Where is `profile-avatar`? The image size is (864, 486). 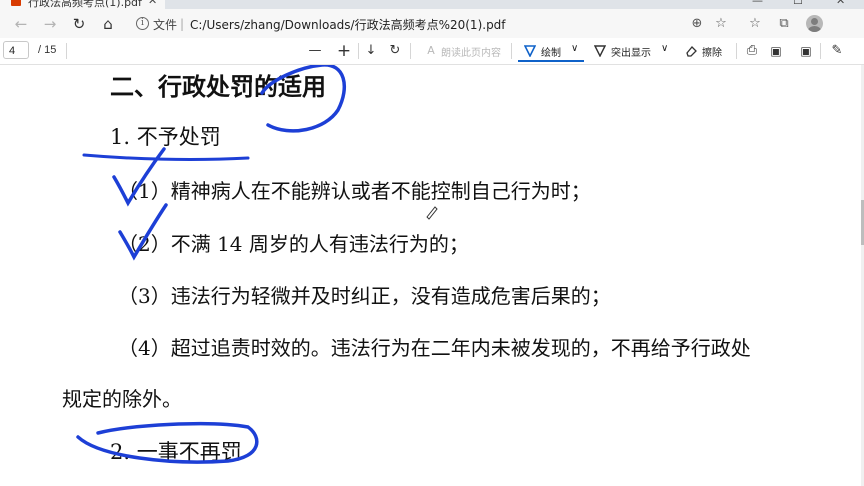 profile-avatar is located at coordinates (814, 23).